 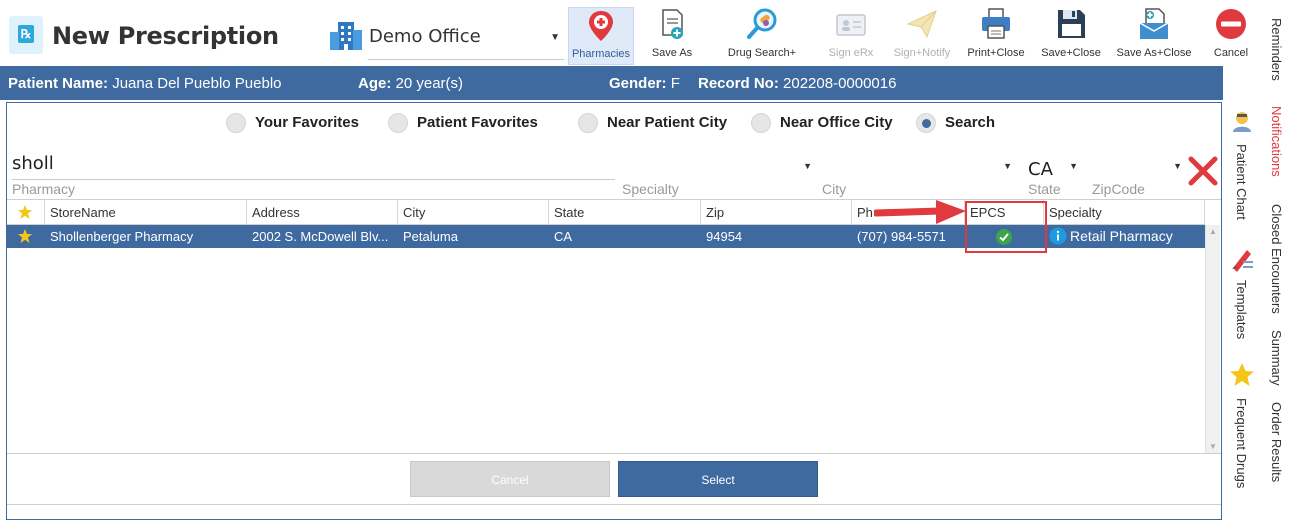 I want to click on save-as-icon, so click(x=672, y=24).